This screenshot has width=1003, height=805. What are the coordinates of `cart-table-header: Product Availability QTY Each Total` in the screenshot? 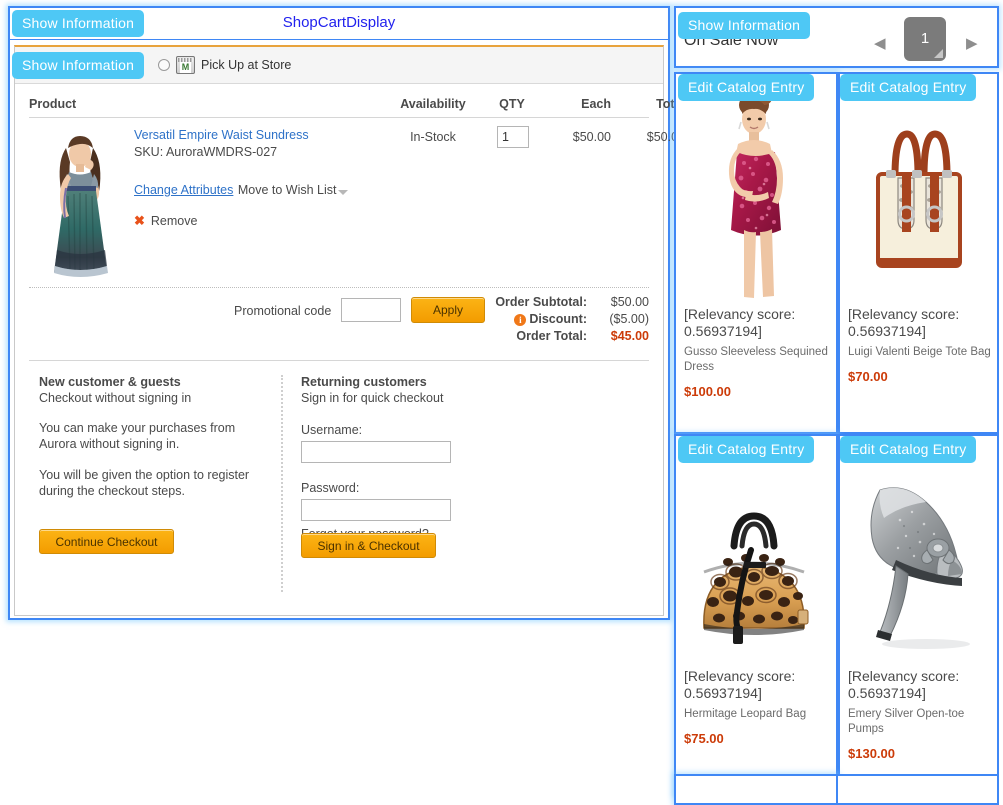 It's located at (357, 104).